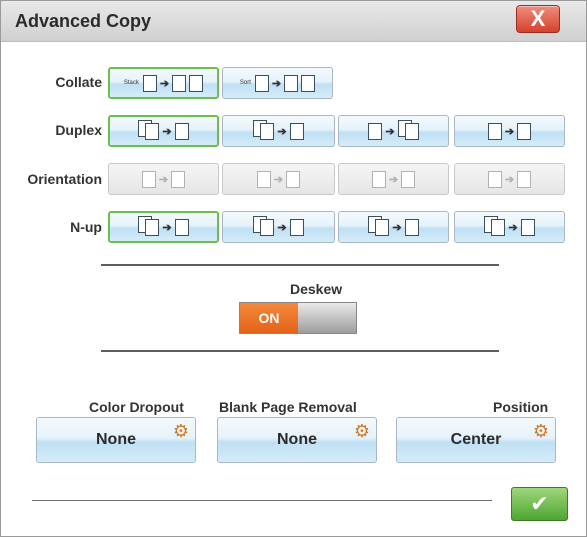 The image size is (587, 537). I want to click on collate-stack-button: Stack ➔, so click(163, 83).